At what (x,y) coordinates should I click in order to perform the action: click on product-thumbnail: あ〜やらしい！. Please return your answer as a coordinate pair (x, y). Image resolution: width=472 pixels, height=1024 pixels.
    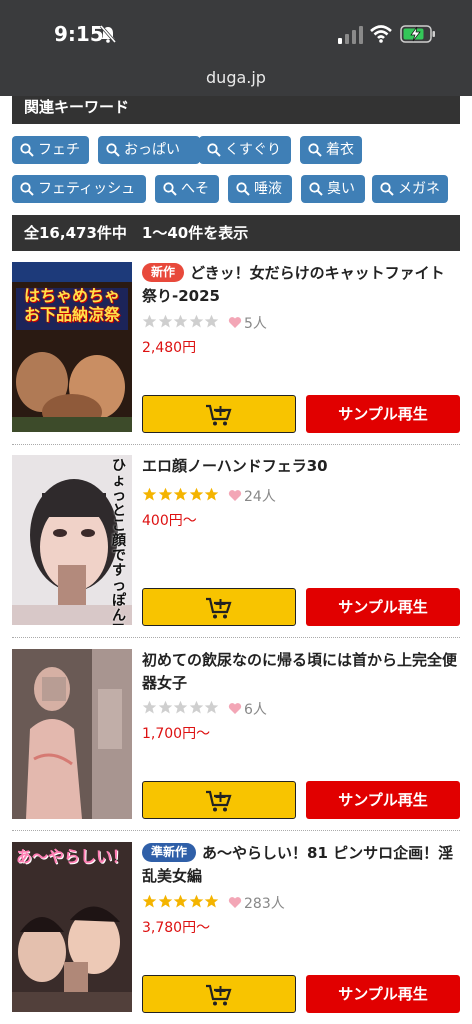
    Looking at the image, I should click on (72, 927).